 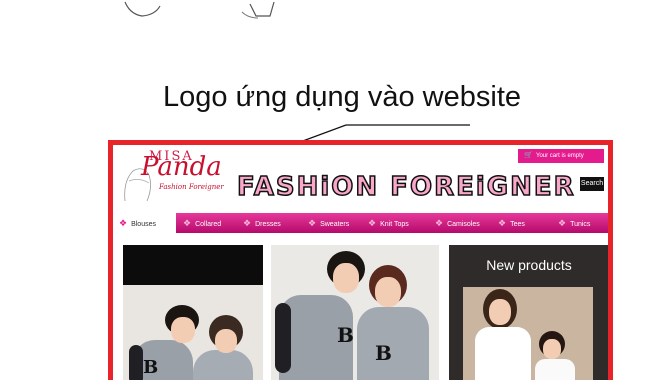 I want to click on sketch-fragment, so click(x=199, y=10).